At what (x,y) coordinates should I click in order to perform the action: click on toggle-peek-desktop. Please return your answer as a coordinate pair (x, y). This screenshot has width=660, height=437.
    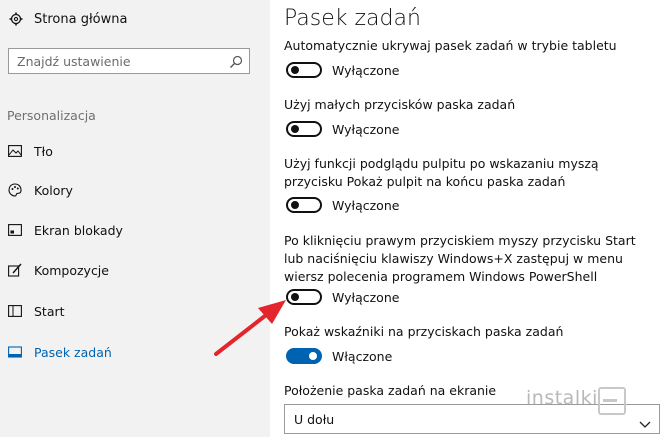
    Looking at the image, I should click on (304, 205).